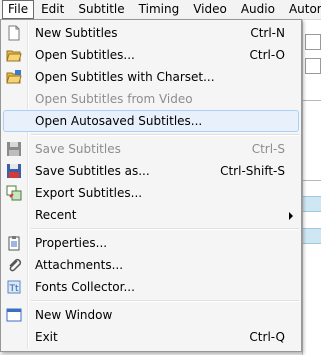 The width and height of the screenshot is (321, 355). I want to click on menu-item-save-as: Save Subtitles as... Ctrl-Shift-S, so click(151, 171).